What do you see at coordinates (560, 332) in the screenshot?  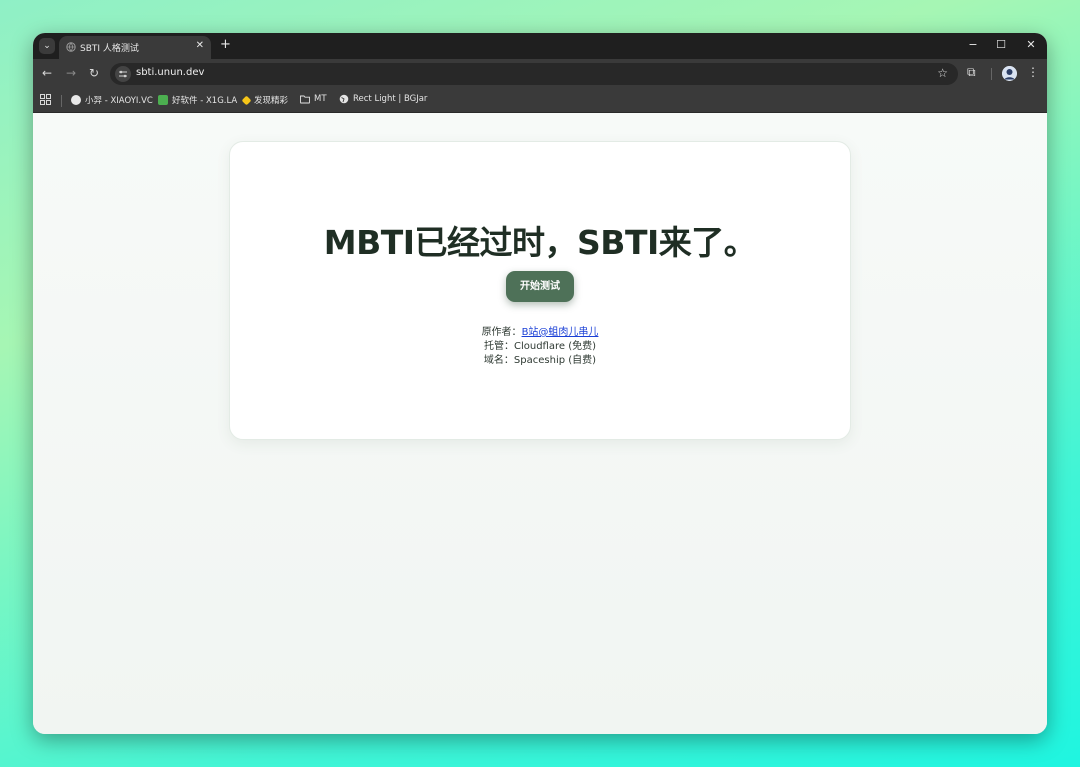 I see `author-link: B站@蛆肉儿串儿` at bounding box center [560, 332].